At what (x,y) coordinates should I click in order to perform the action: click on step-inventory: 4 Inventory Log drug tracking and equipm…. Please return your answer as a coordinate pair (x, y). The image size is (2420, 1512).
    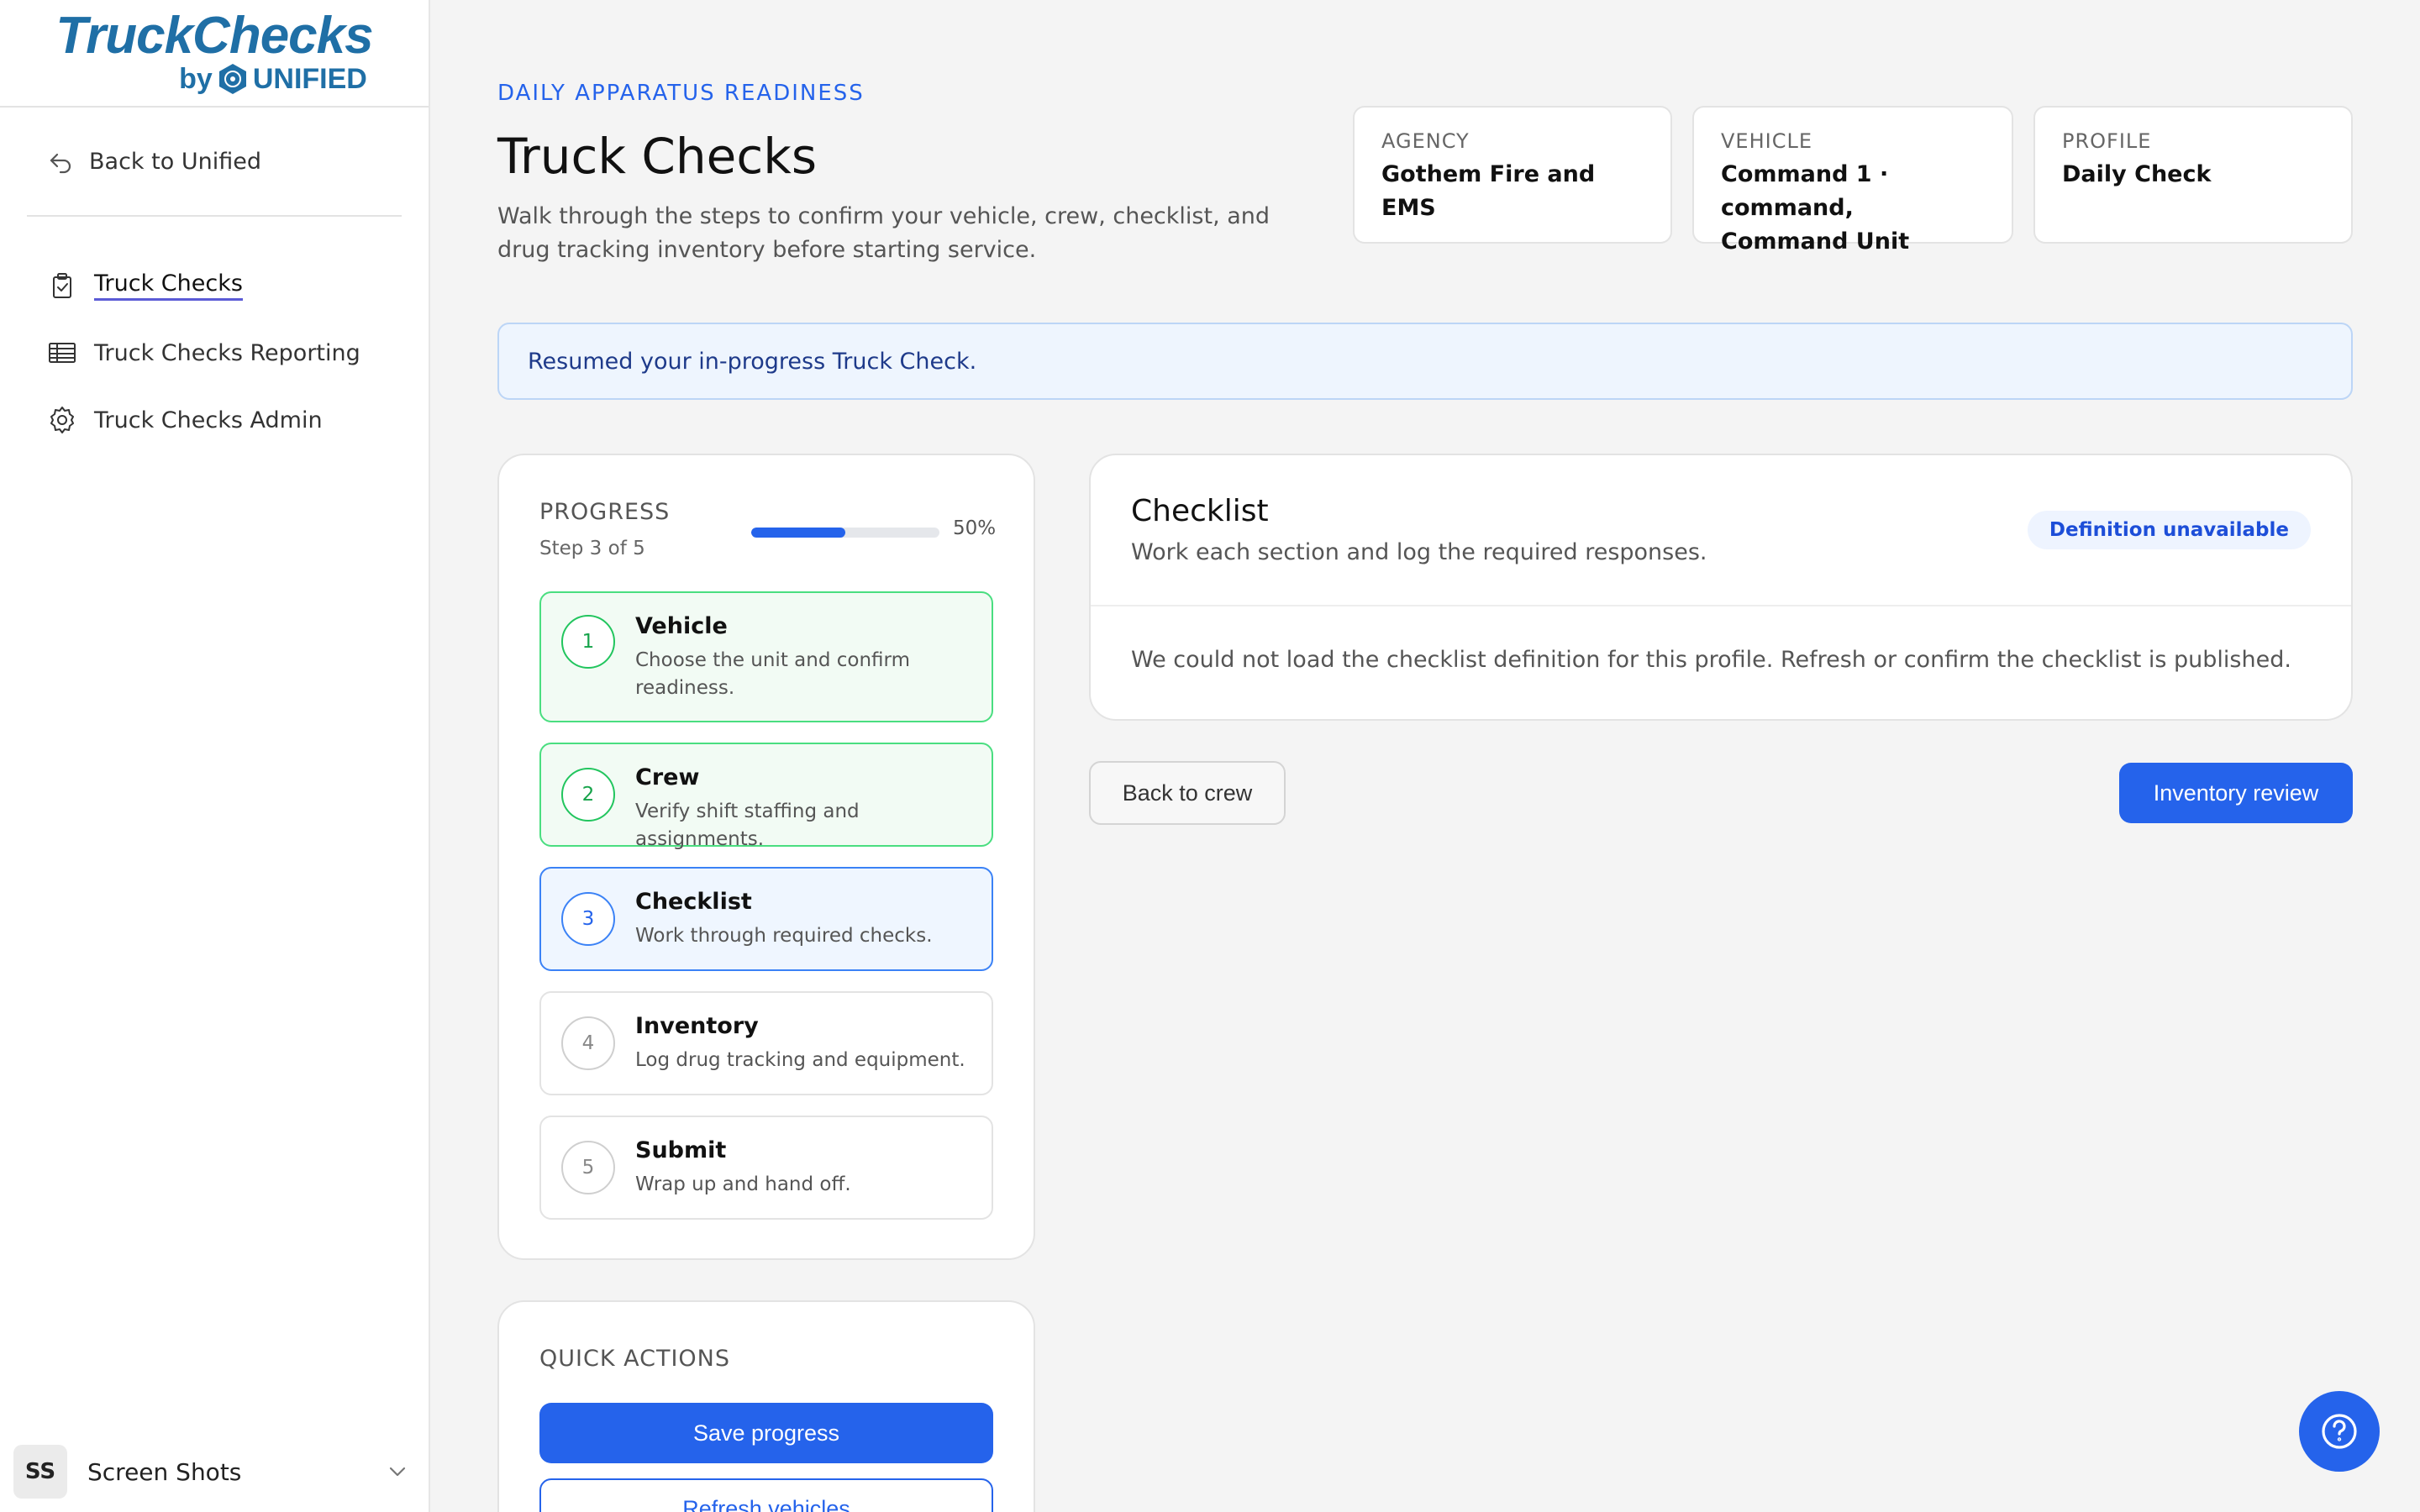
    Looking at the image, I should click on (766, 1043).